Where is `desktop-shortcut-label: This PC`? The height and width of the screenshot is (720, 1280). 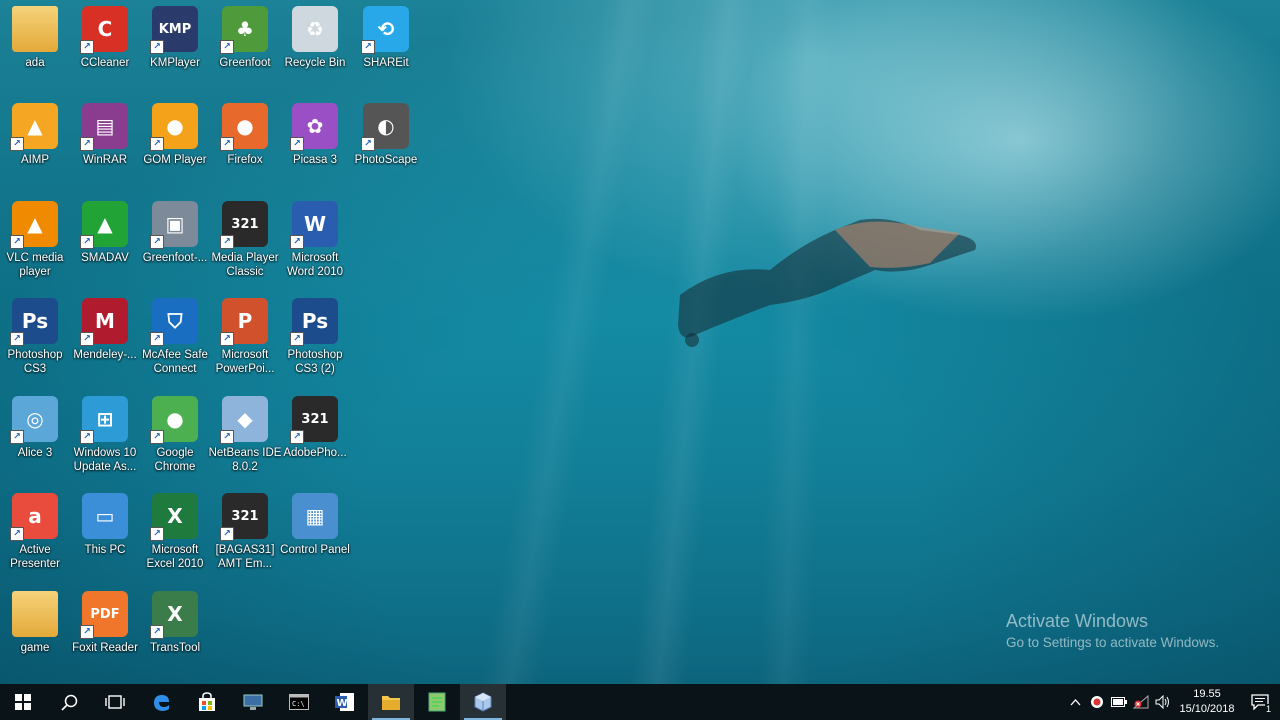
desktop-shortcut-label: This PC is located at coordinates (105, 550).